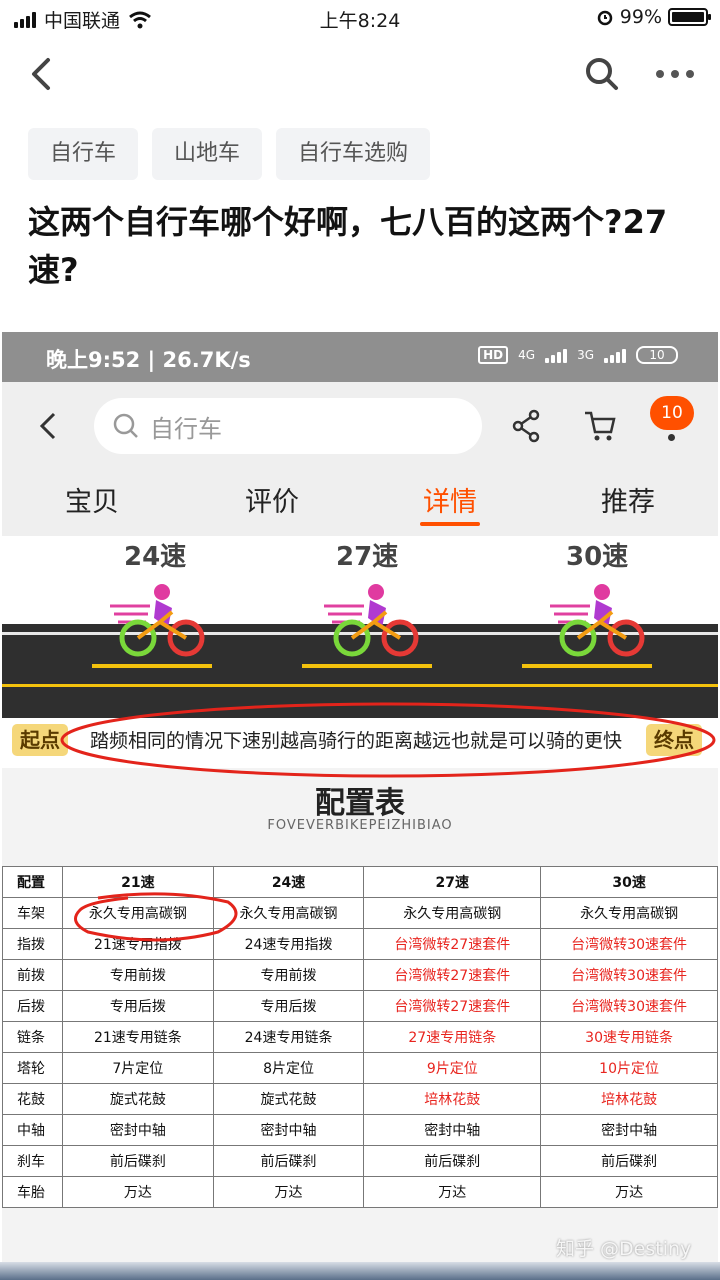 The image size is (720, 1280). What do you see at coordinates (629, 1068) in the screenshot?
I see `table-cell: 10片定位` at bounding box center [629, 1068].